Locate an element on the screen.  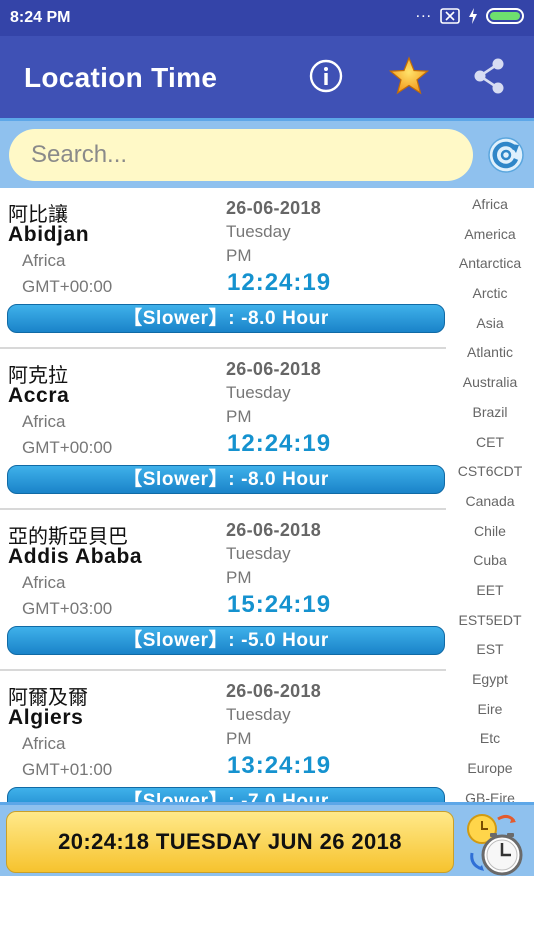
battery-level is located at coordinates (505, 16).